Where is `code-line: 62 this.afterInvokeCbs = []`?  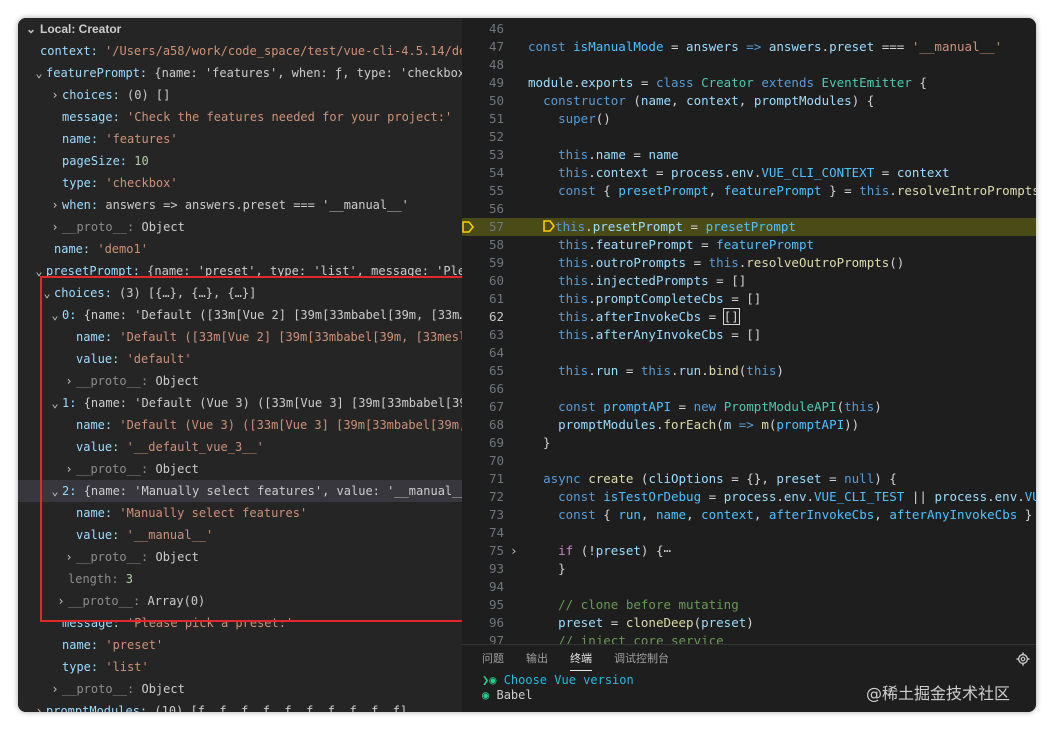
code-line: 62 this.afterInvokeCbs = [] is located at coordinates (749, 317).